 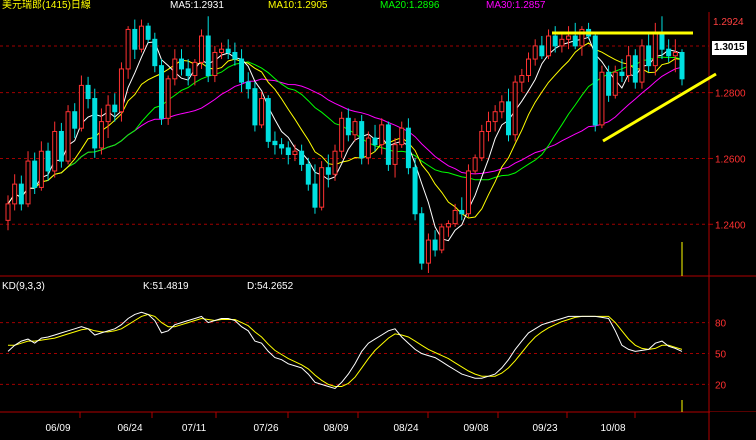 What do you see at coordinates (57, 428) in the screenshot?
I see `date-tick-label: 06/09` at bounding box center [57, 428].